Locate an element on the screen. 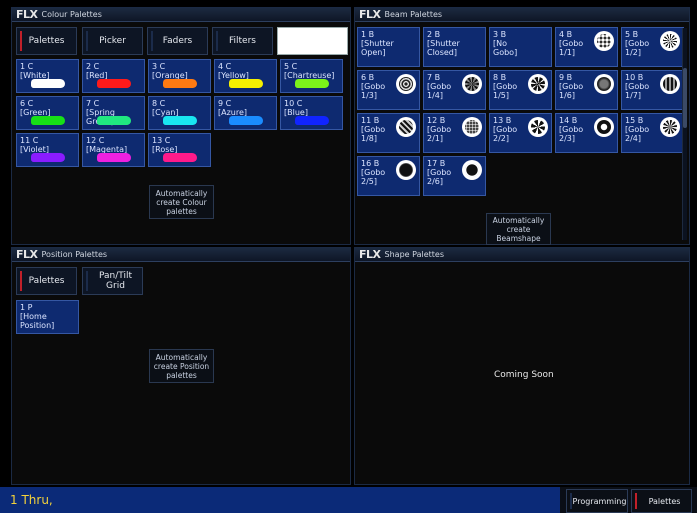 This screenshot has width=697, height=513. beam-palette-tile: 13 B [Gobo 2/2] is located at coordinates (520, 133).